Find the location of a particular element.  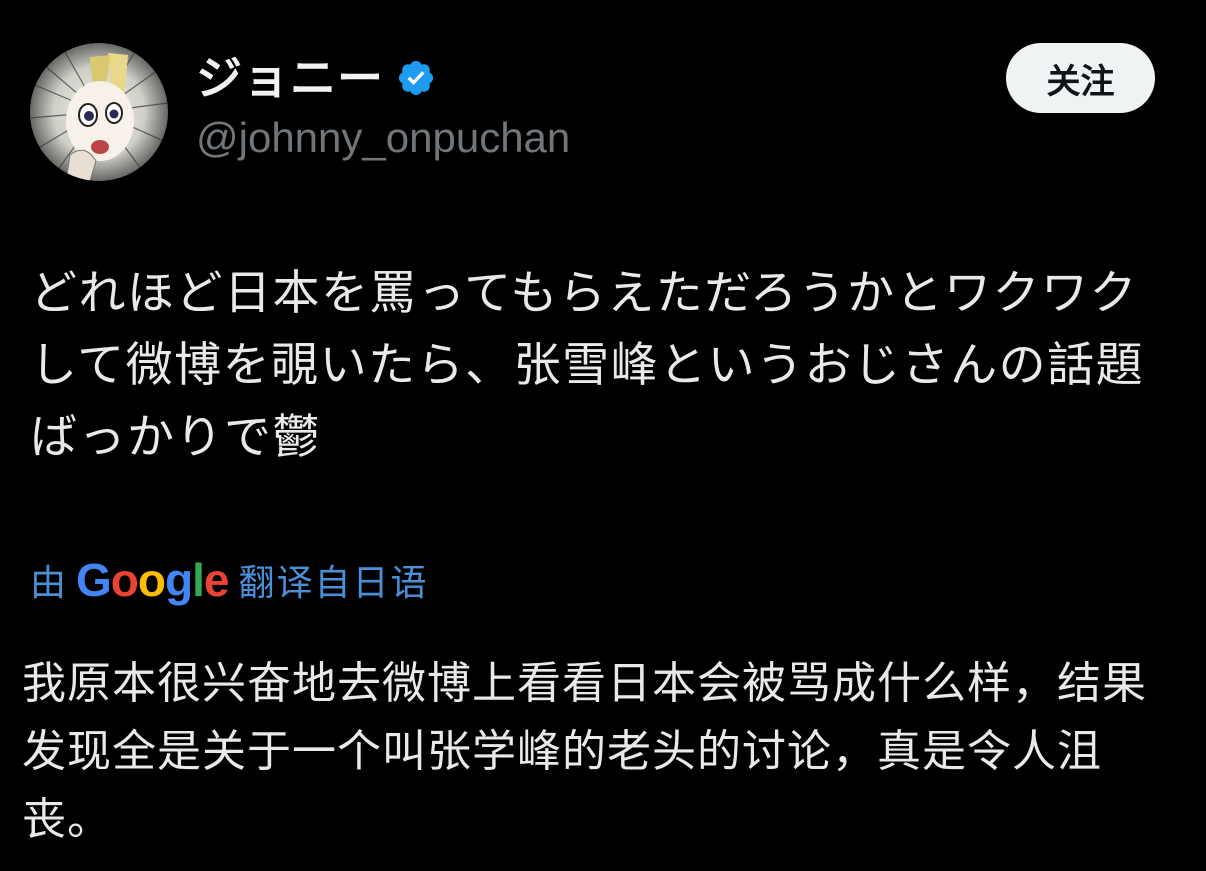

follow-button: 关注 is located at coordinates (1080, 78).